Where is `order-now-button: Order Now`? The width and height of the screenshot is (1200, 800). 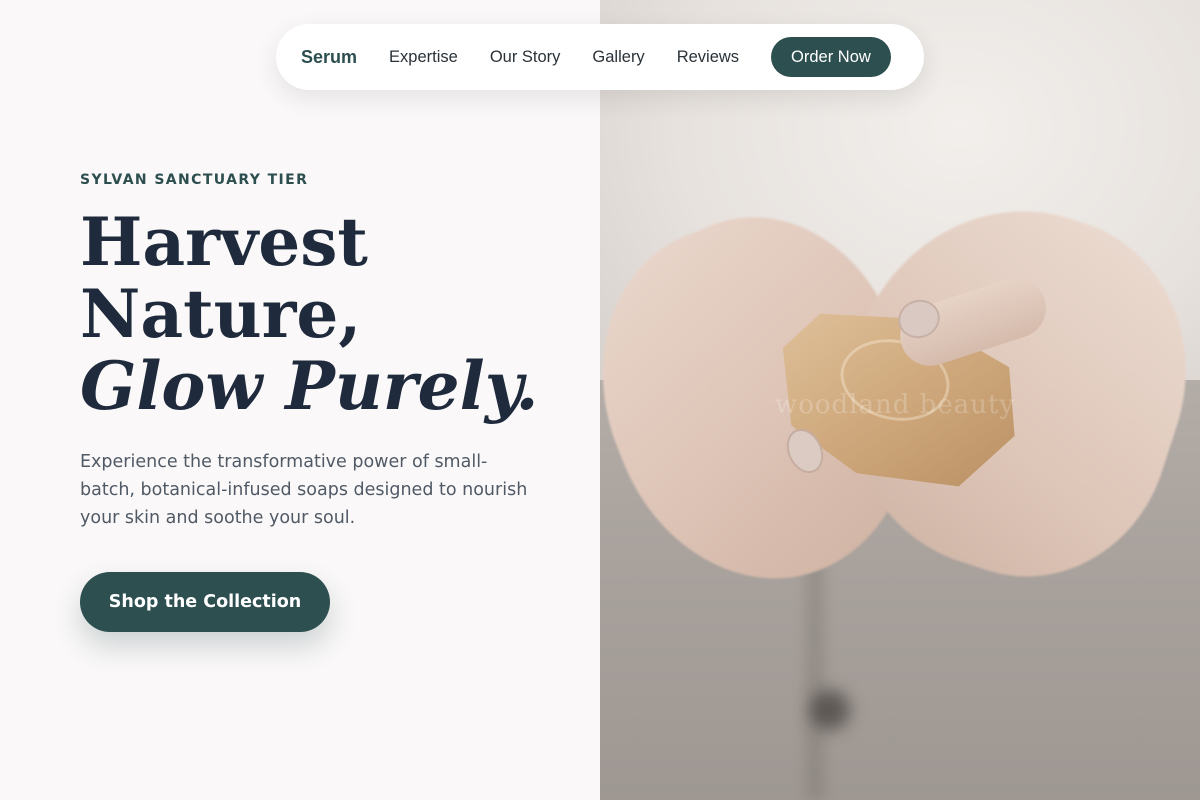 order-now-button: Order Now is located at coordinates (831, 57).